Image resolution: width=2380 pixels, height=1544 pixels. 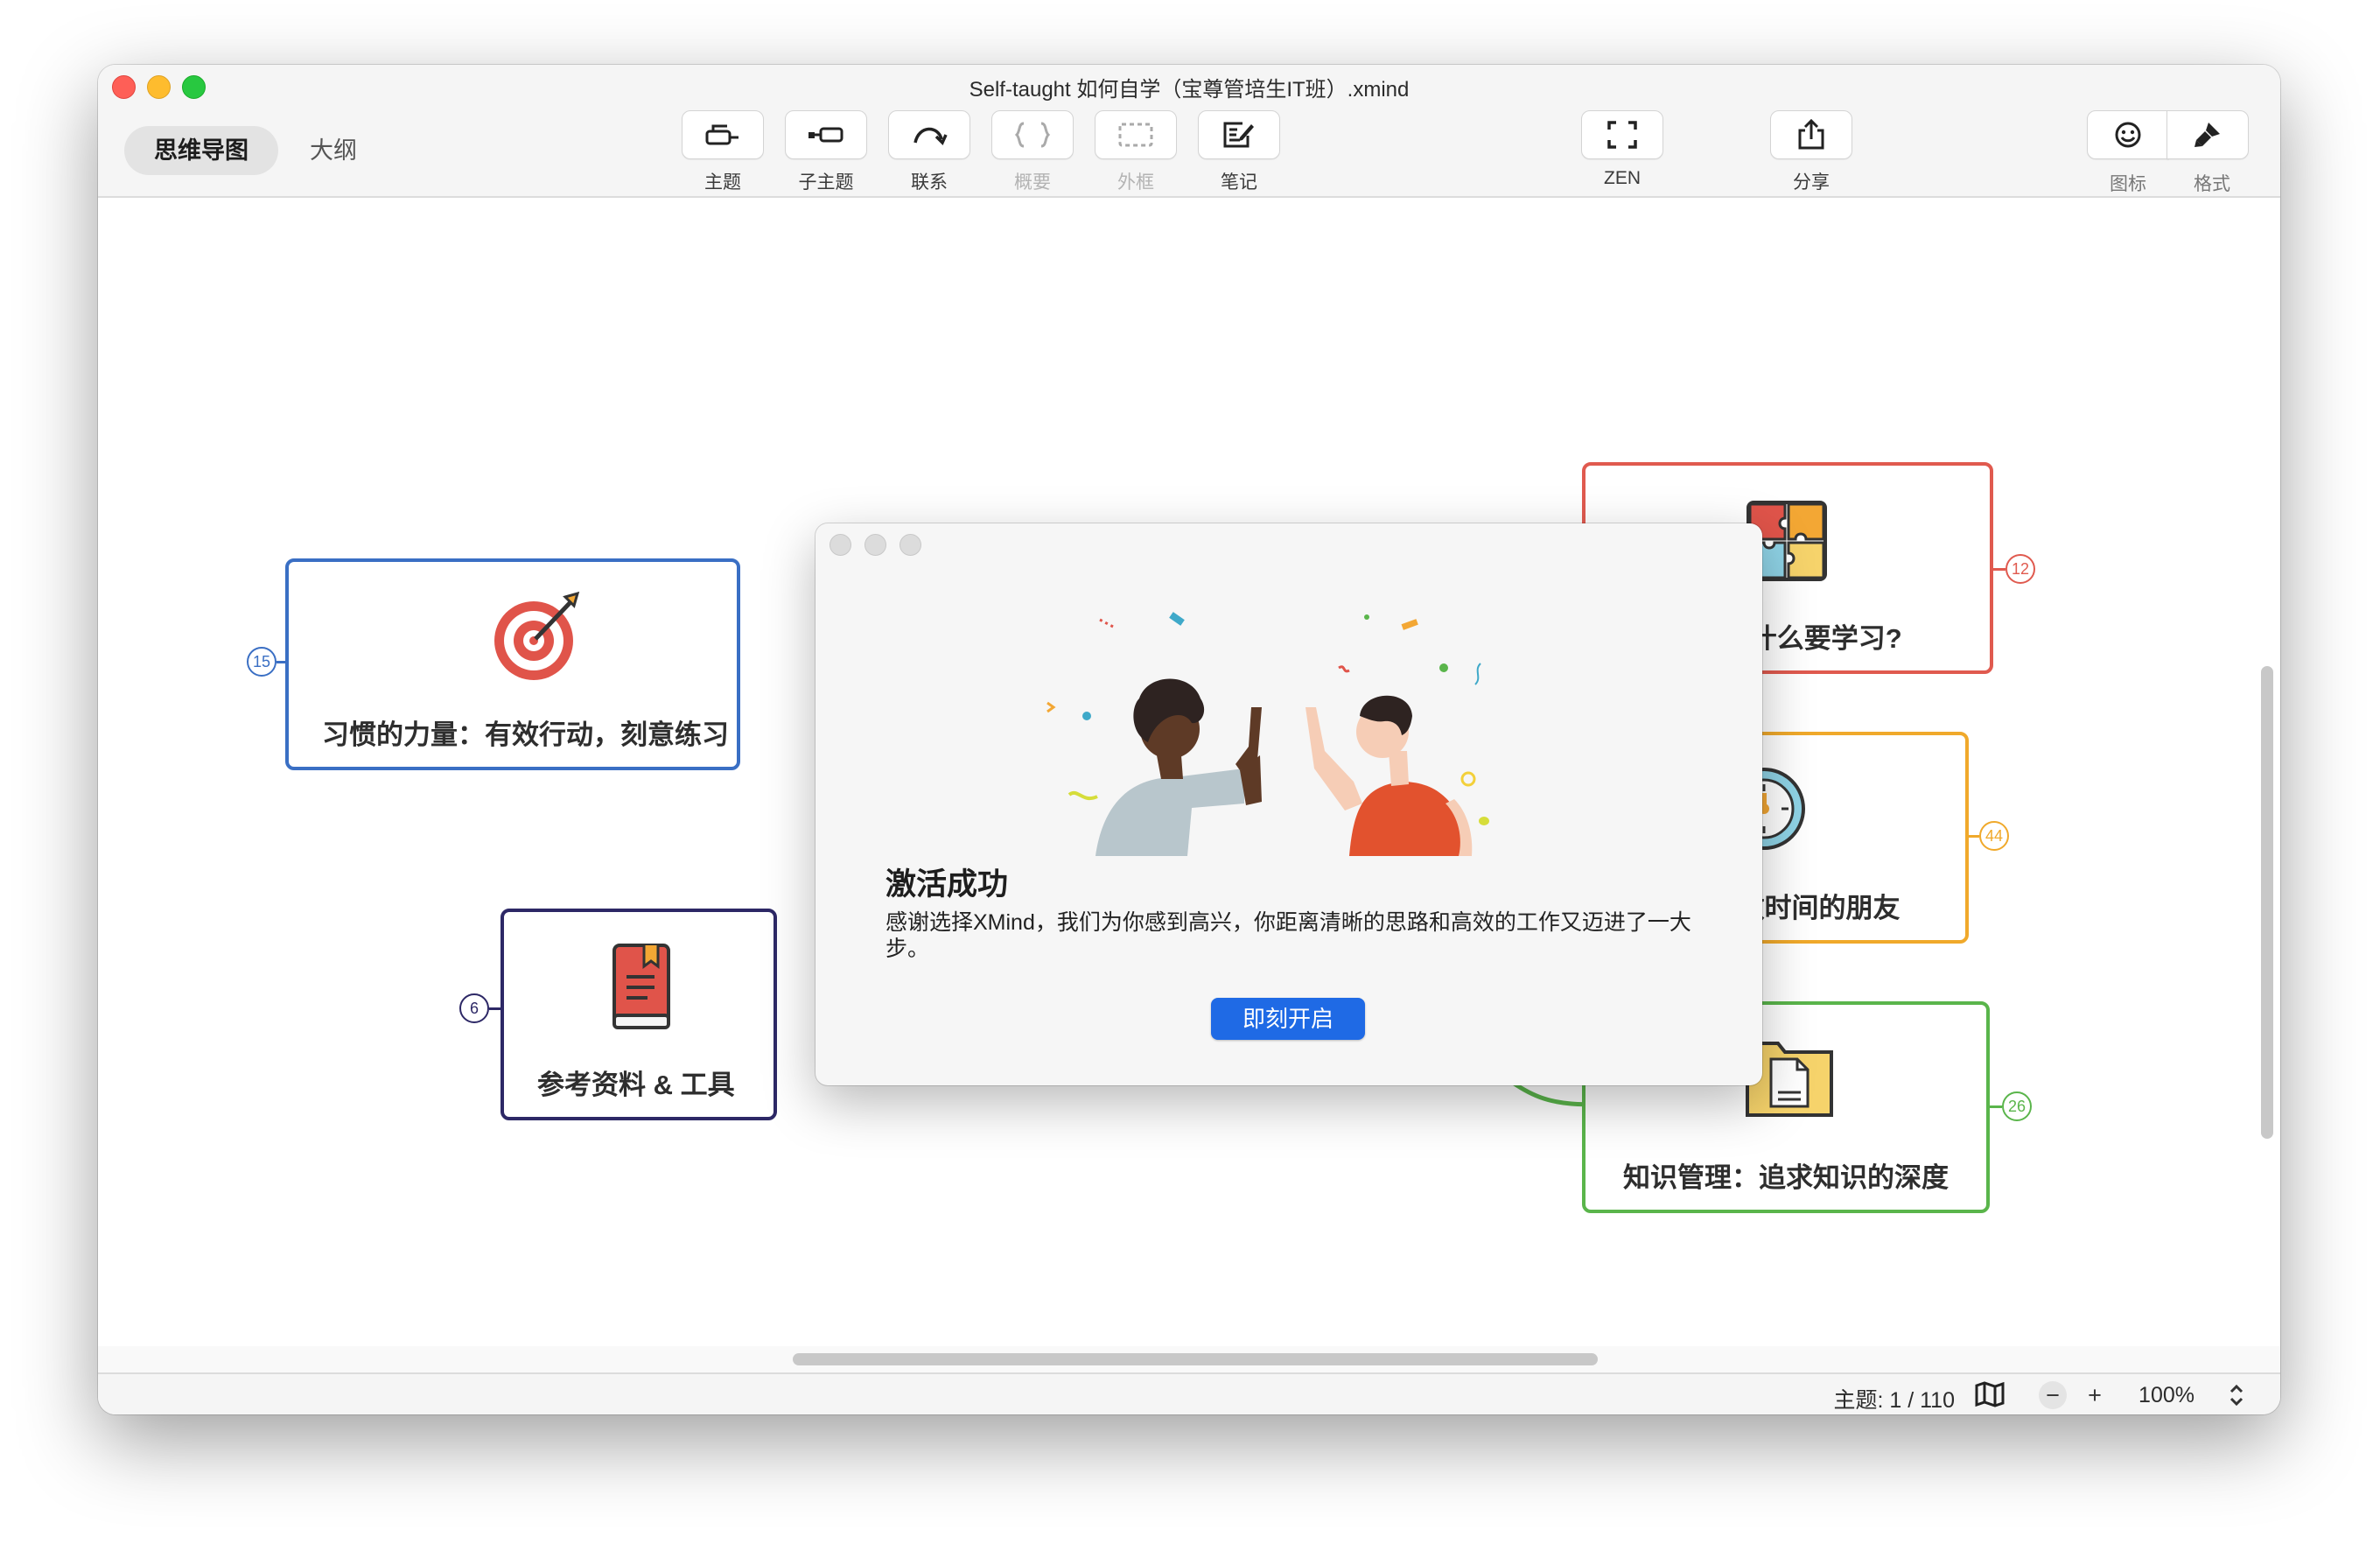 What do you see at coordinates (525, 735) in the screenshot?
I see `topic-label-habits: 习惯的力量：有效行动，刻意练习` at bounding box center [525, 735].